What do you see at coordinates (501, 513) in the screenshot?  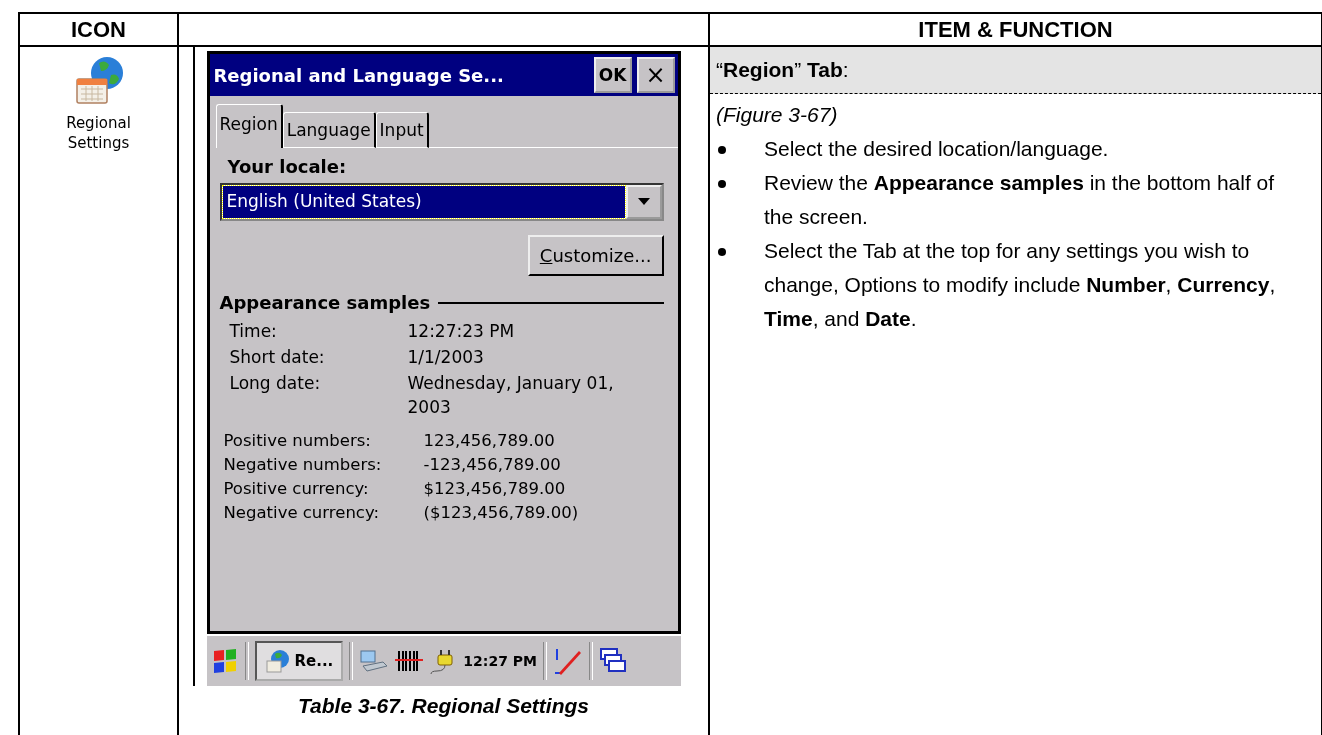 I see `sample-value: ($123,456,789.00)` at bounding box center [501, 513].